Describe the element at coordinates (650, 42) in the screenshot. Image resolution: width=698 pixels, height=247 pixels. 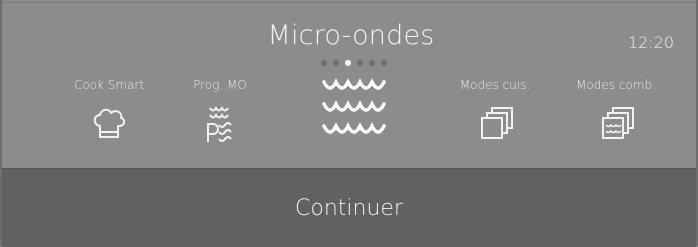
I see `clock: 12:20` at that location.